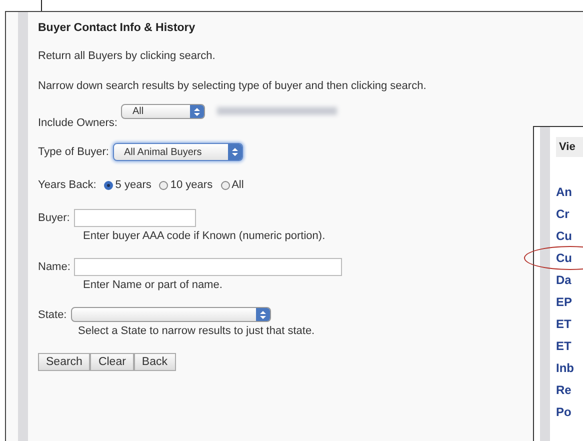 This screenshot has width=583, height=441. I want to click on owners-select: All, so click(163, 111).